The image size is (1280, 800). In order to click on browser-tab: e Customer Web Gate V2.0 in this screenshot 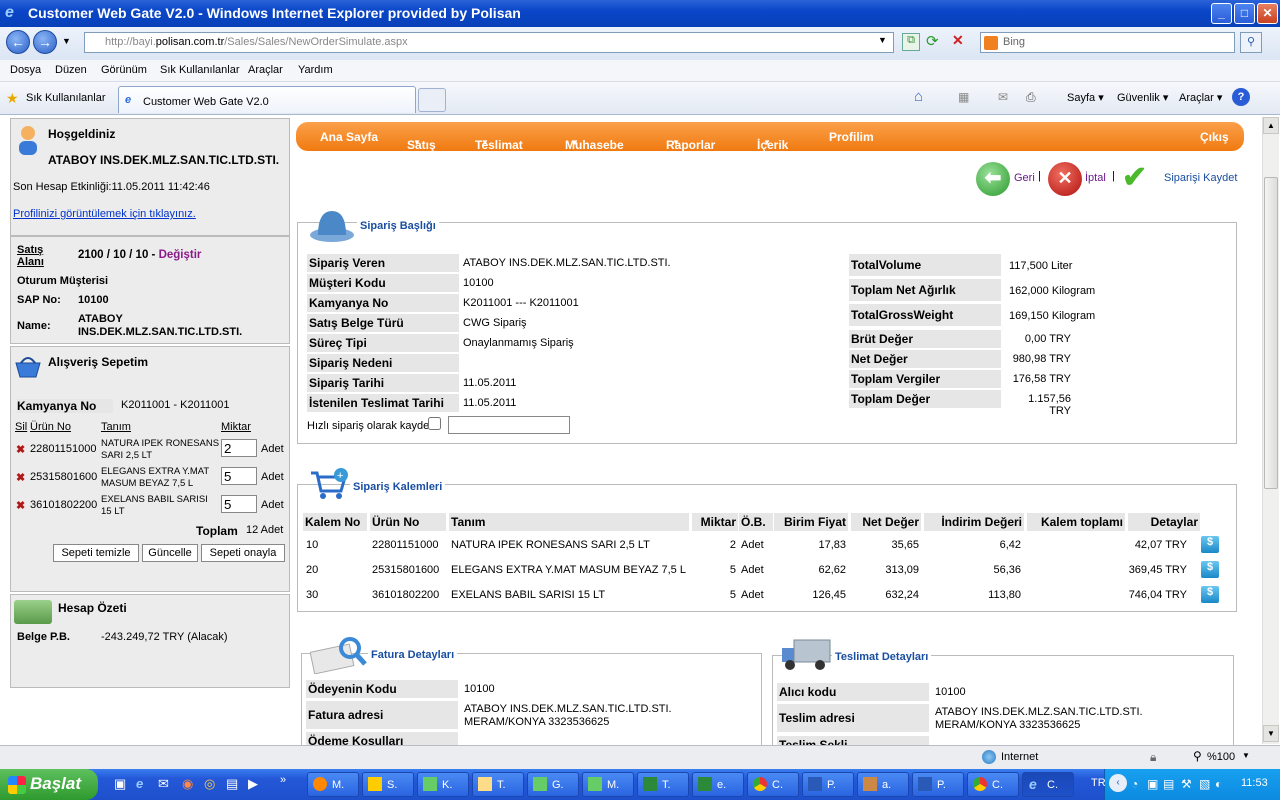, I will do `click(267, 99)`.